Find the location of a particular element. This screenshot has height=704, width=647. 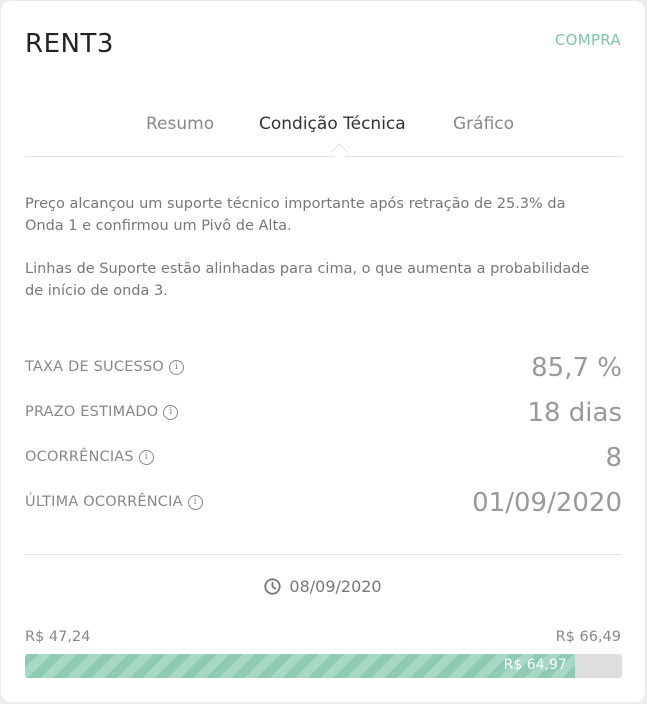

current-price-label: R$ 64,97 is located at coordinates (535, 665).